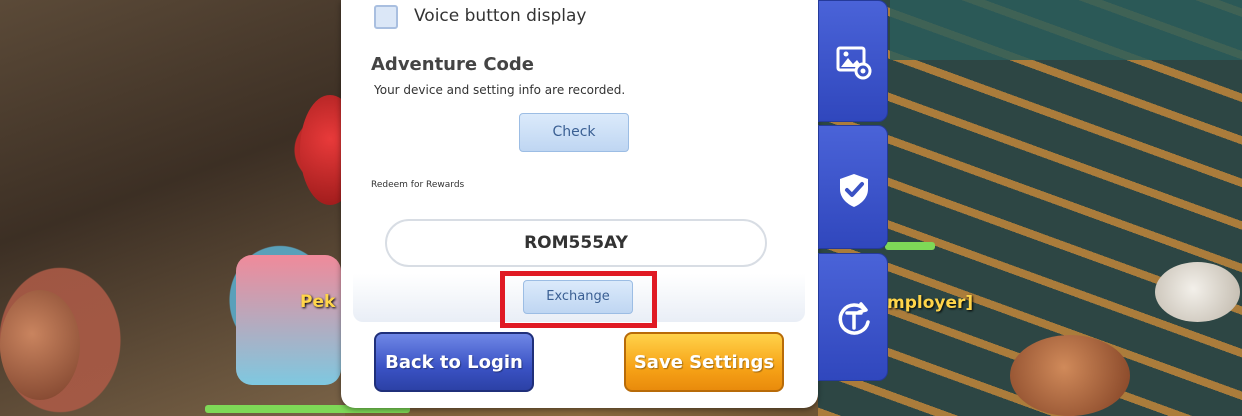 This screenshot has width=1242, height=416. Describe the element at coordinates (704, 362) in the screenshot. I see `save-settings-button: Save Settings` at that location.